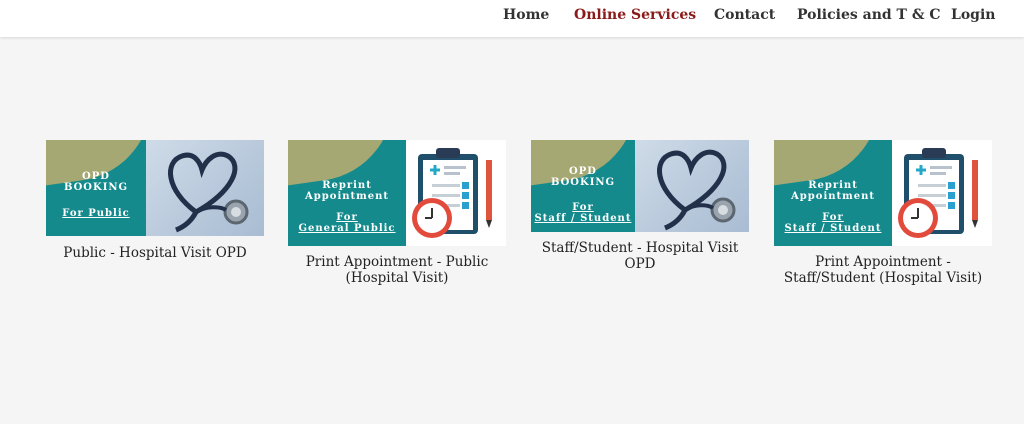 The height and width of the screenshot is (424, 1024). What do you see at coordinates (883, 278) in the screenshot?
I see `caption-line: Staff/Student (Hospital Visit)` at bounding box center [883, 278].